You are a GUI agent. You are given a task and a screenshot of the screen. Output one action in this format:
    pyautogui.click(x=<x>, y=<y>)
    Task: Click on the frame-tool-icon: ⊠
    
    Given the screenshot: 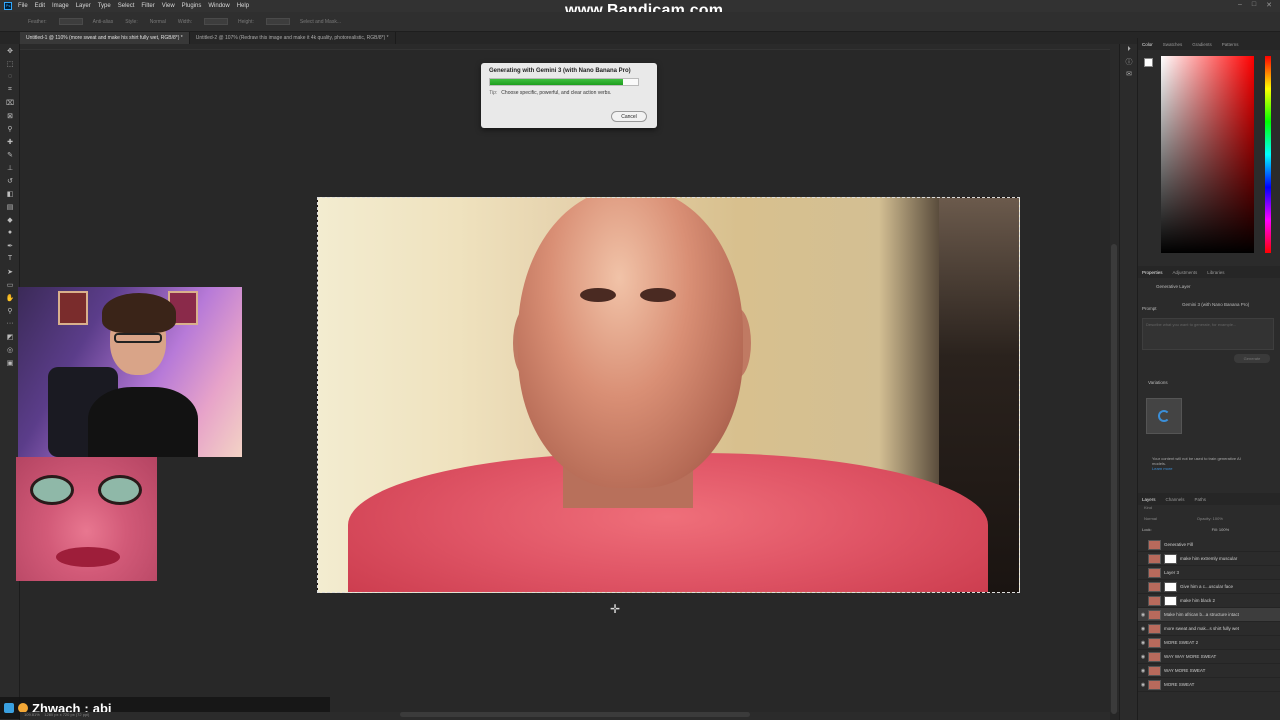 What is the action you would take?
    pyautogui.click(x=10, y=115)
    